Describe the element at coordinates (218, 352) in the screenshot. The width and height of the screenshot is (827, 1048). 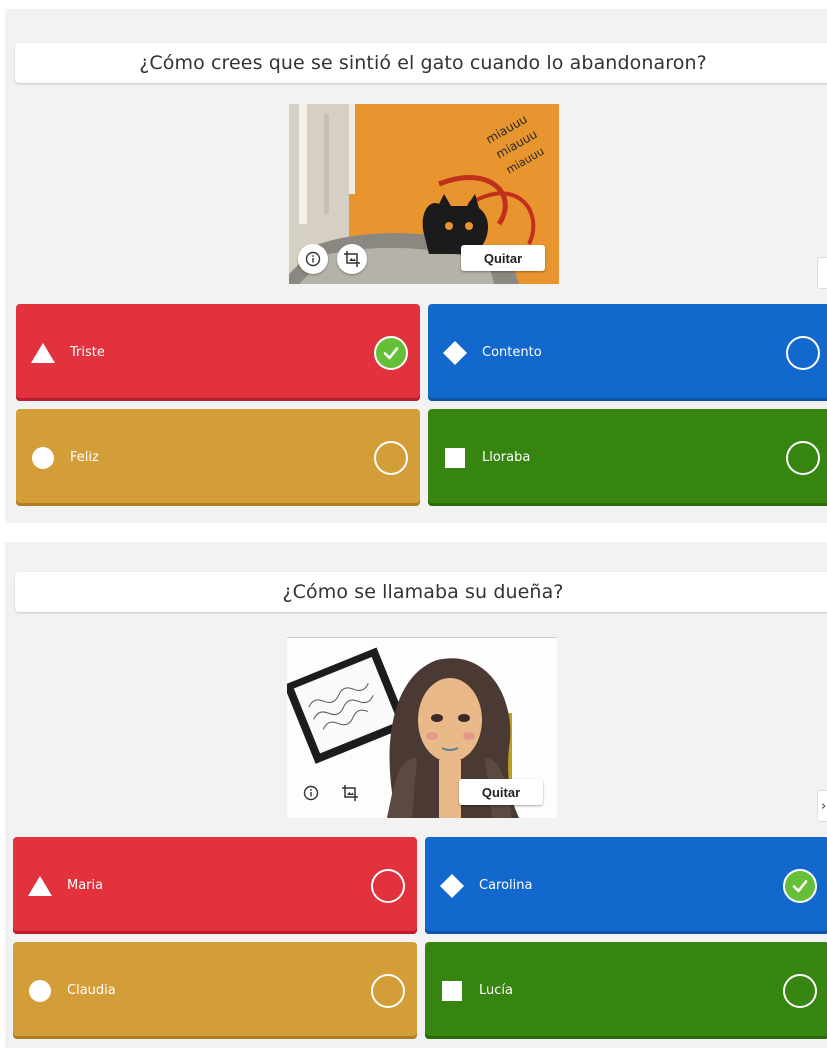
I see `answer-option-1: Triste` at that location.